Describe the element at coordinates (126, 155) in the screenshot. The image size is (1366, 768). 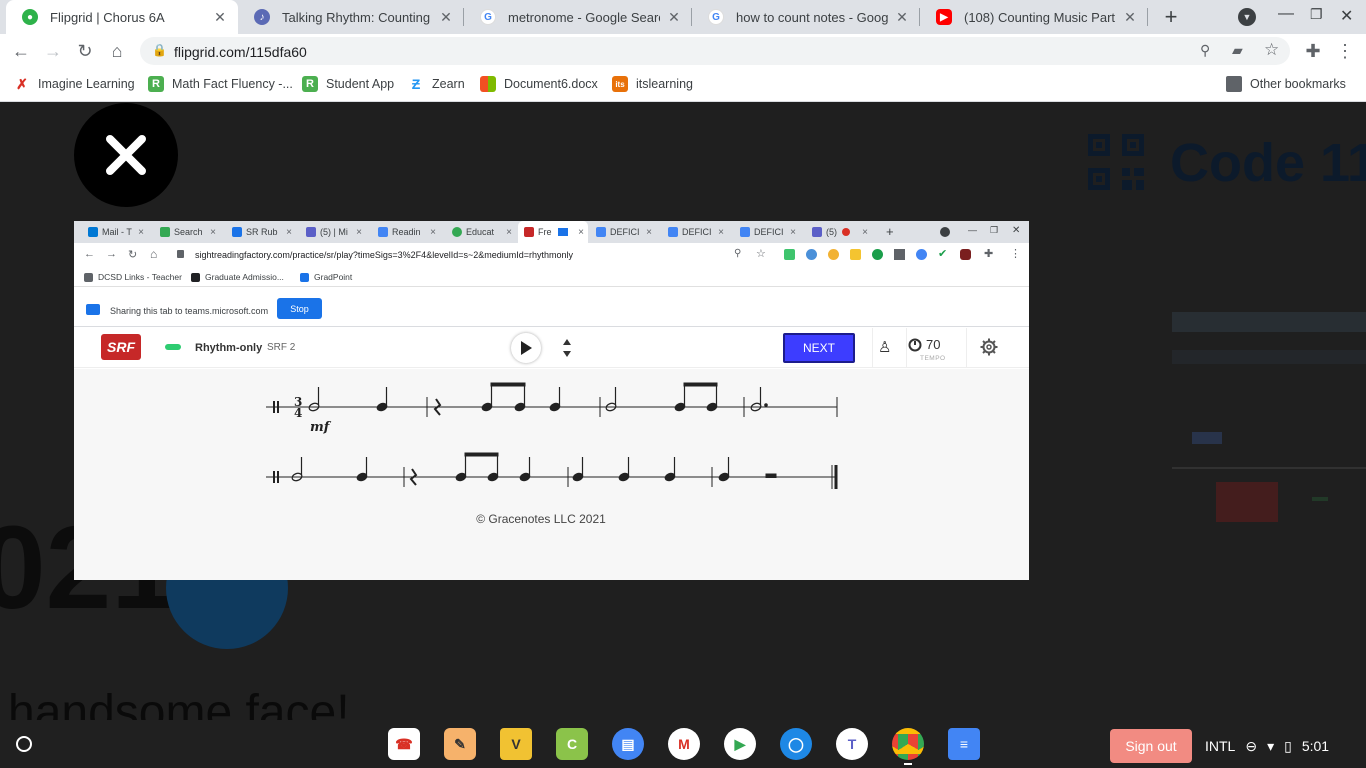
I see `close-overlay-button` at that location.